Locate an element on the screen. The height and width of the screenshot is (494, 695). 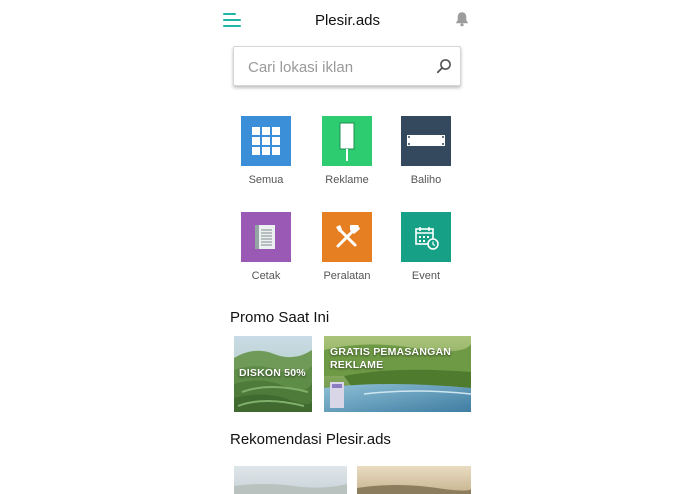
print-book-icon is located at coordinates (266, 237).